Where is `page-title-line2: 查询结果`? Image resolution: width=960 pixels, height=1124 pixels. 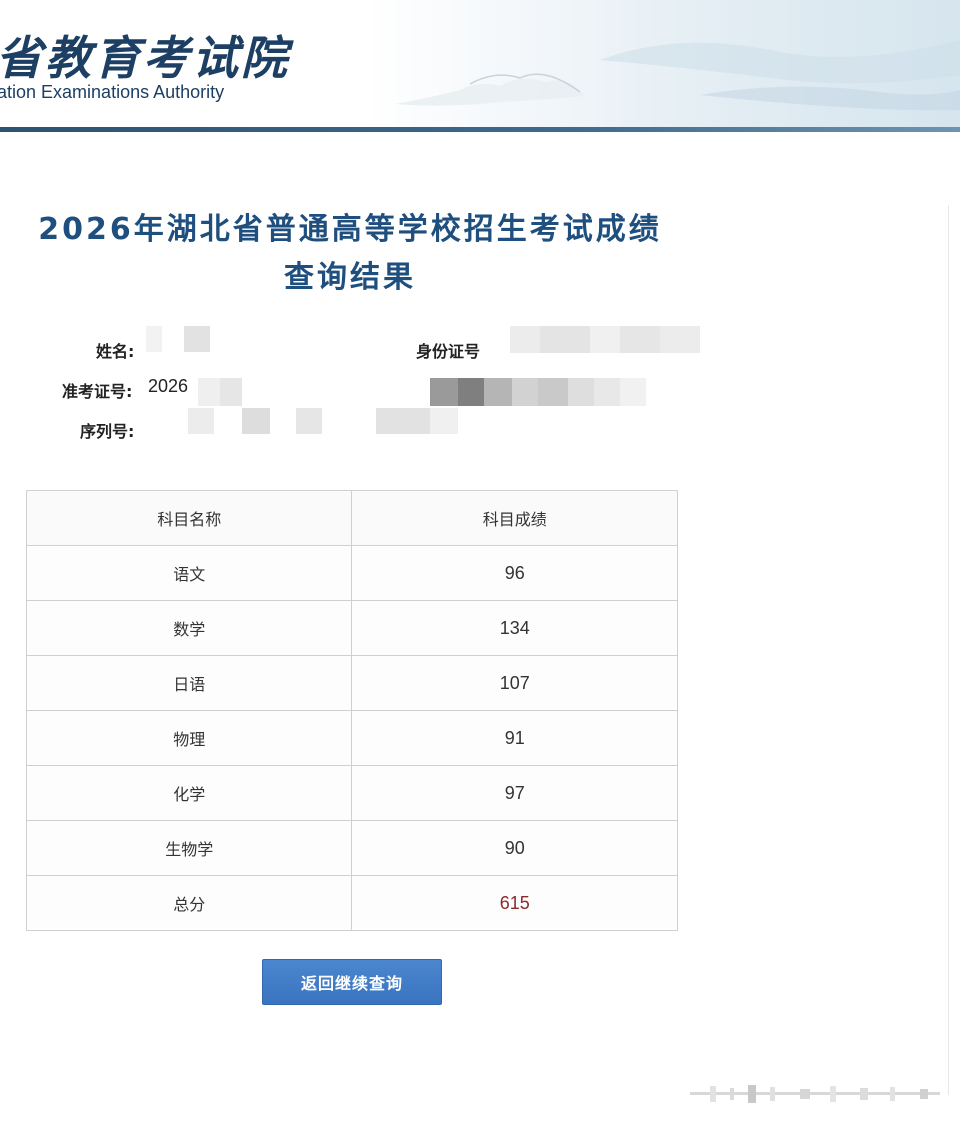
page-title-line2: 查询结果 is located at coordinates (350, 277).